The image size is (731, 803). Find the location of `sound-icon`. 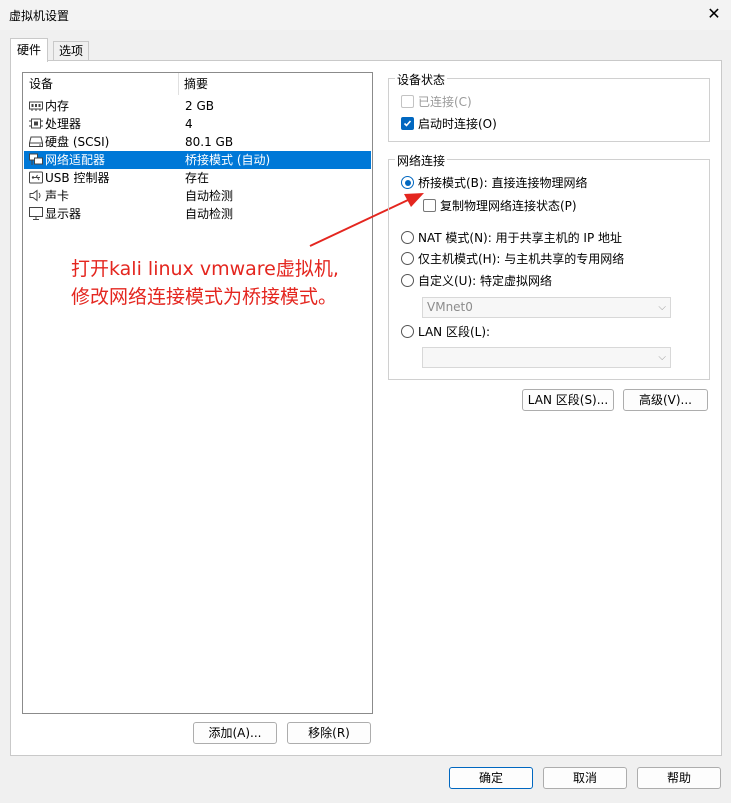

sound-icon is located at coordinates (35, 195).